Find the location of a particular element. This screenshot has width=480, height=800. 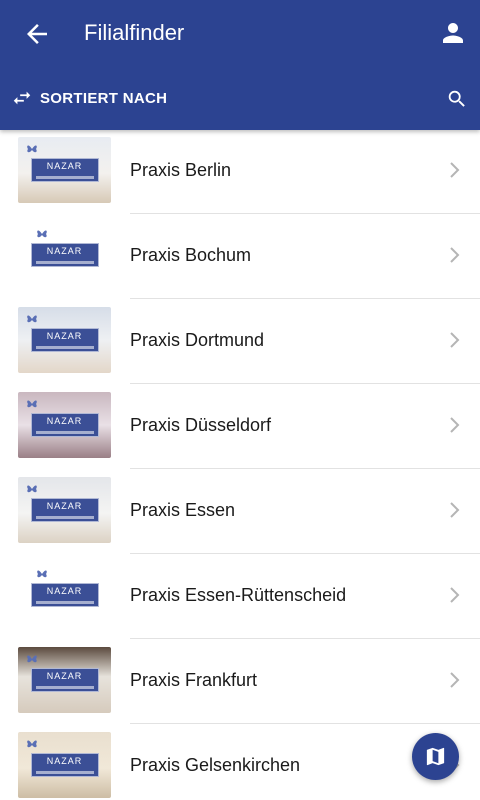

branch-name: Praxis Dortmund is located at coordinates (197, 340).